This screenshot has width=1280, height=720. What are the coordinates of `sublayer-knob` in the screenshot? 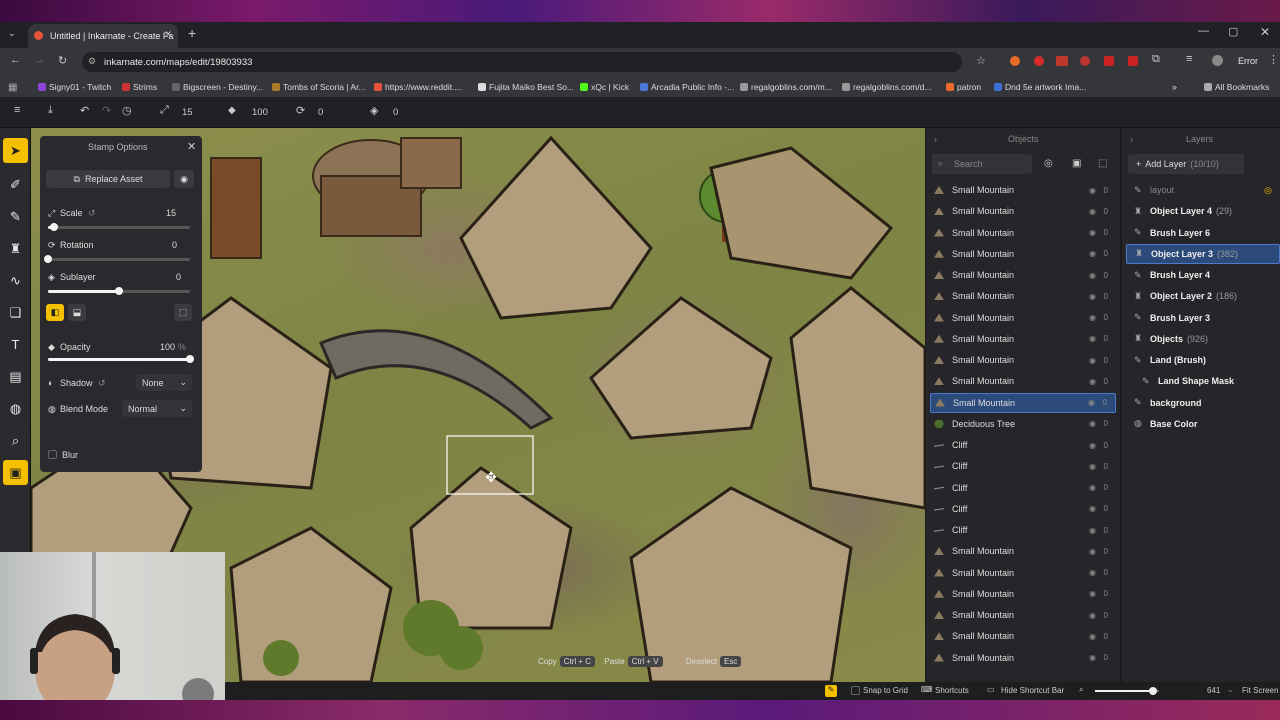 It's located at (119, 291).